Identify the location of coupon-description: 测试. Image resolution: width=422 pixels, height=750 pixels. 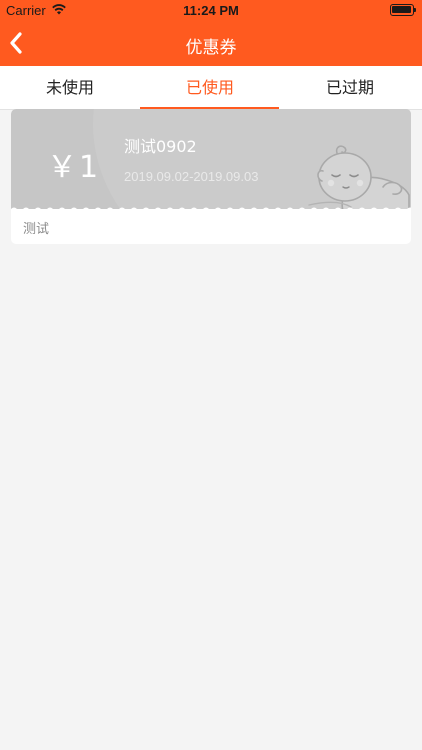
(36, 229).